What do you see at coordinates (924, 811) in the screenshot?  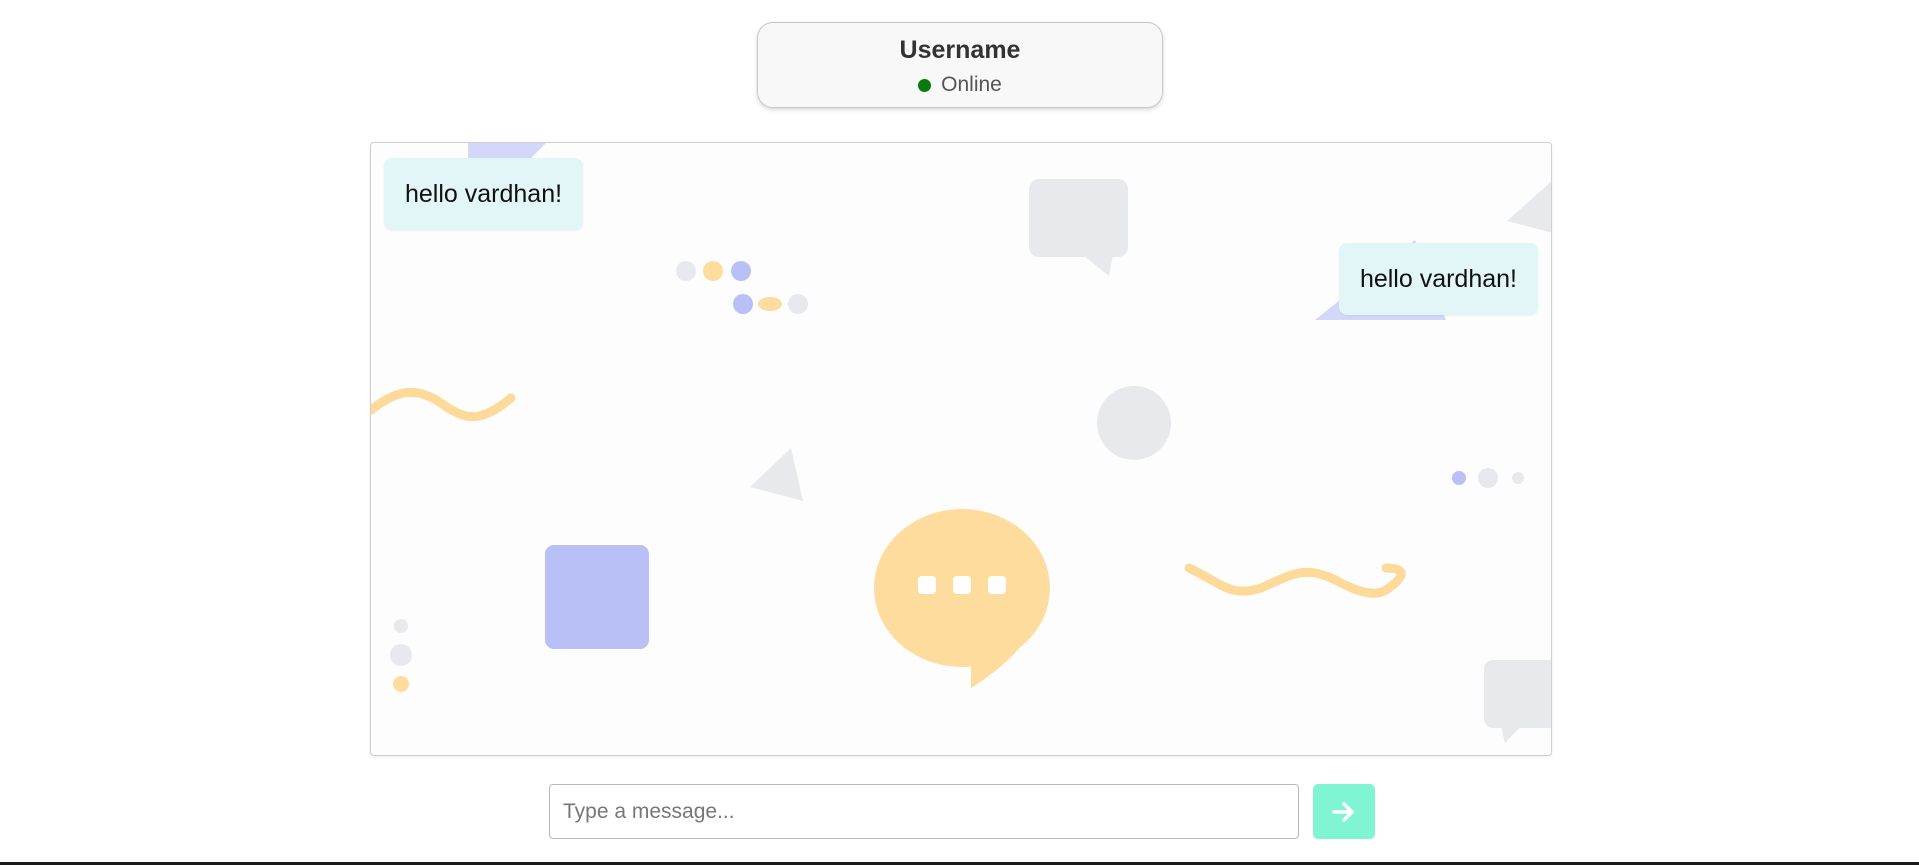 I see `message-input` at bounding box center [924, 811].